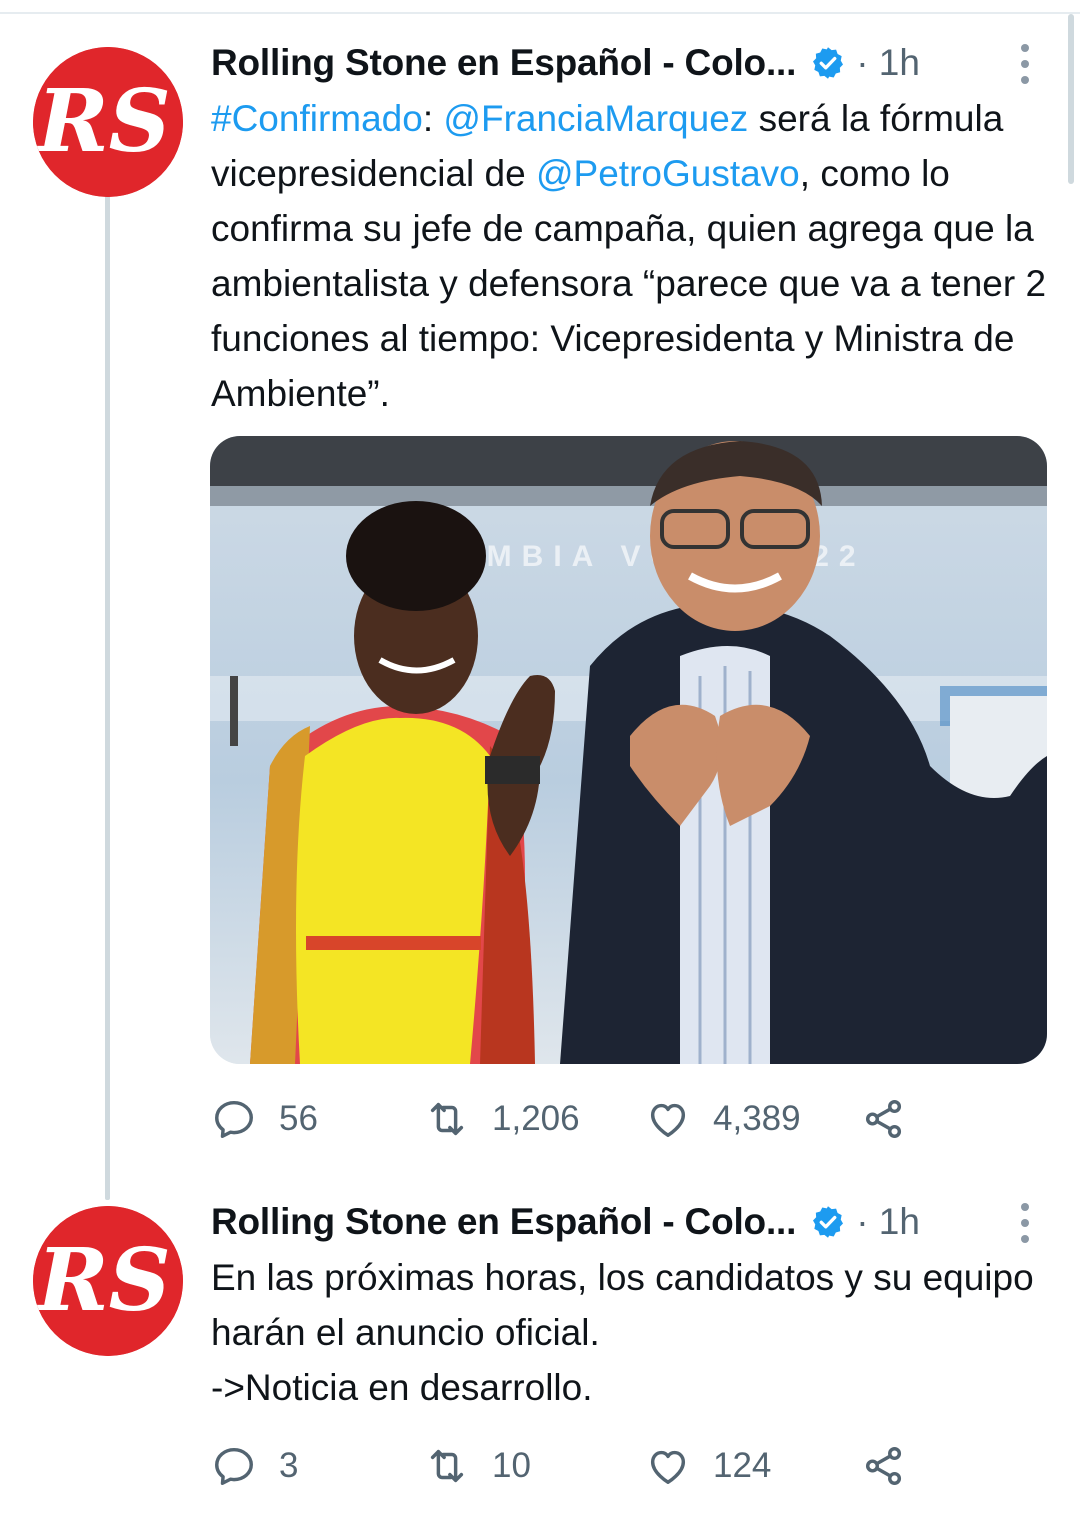 This screenshot has height=1522, width=1080. I want to click on thread-connector-line, so click(107, 697).